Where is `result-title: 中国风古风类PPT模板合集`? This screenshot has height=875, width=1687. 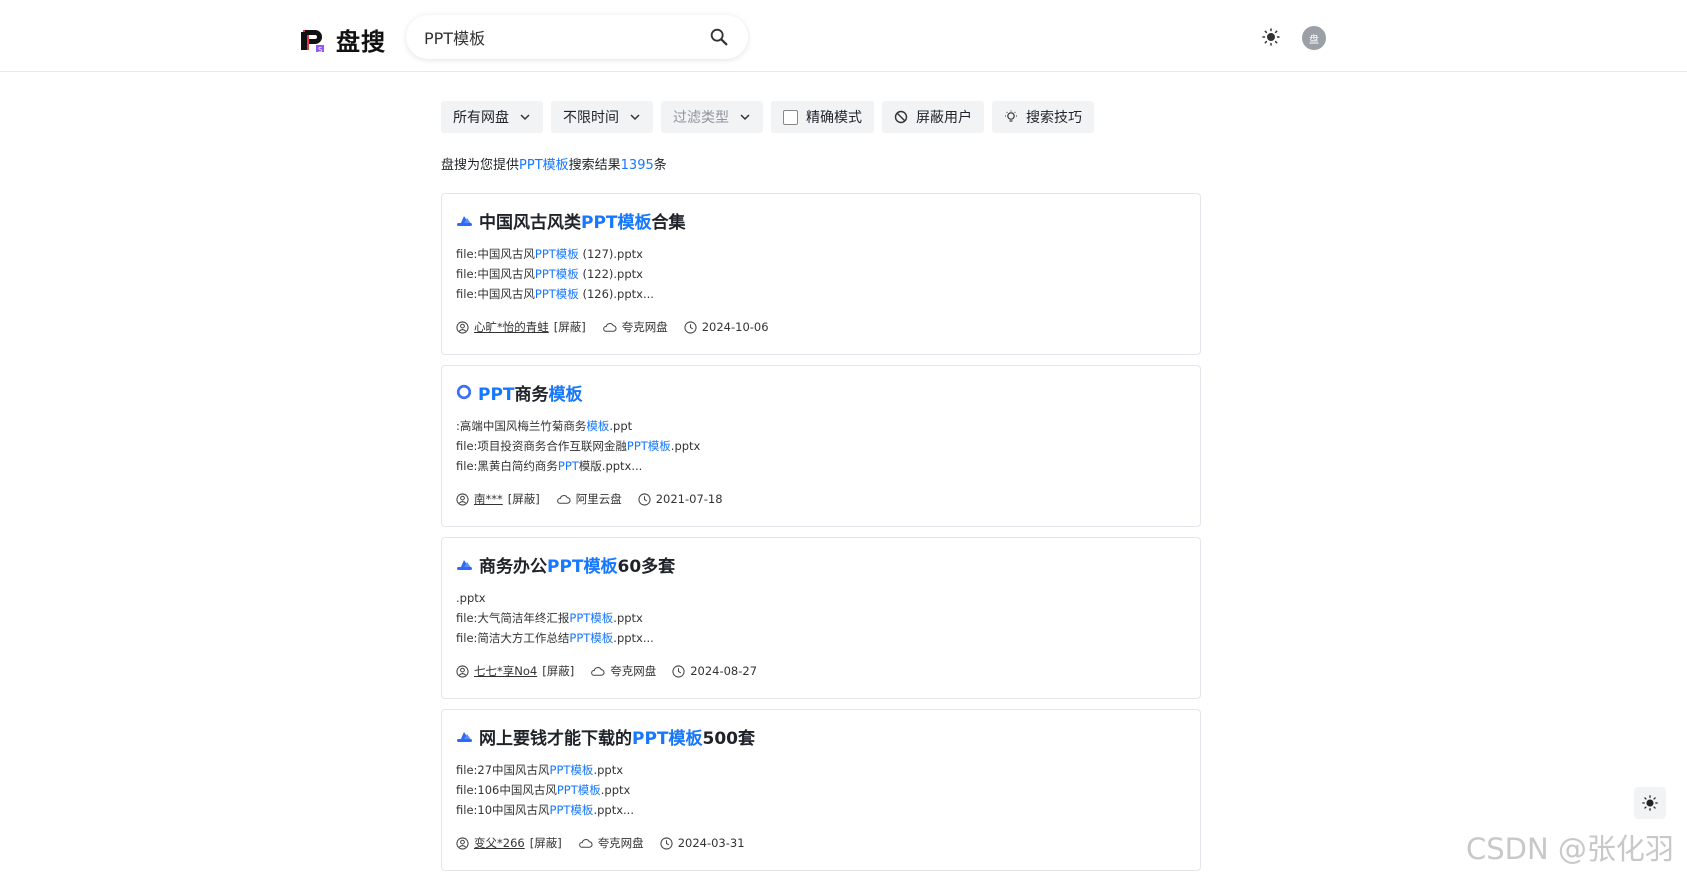 result-title: 中国风古风类PPT模板合集 is located at coordinates (821, 220).